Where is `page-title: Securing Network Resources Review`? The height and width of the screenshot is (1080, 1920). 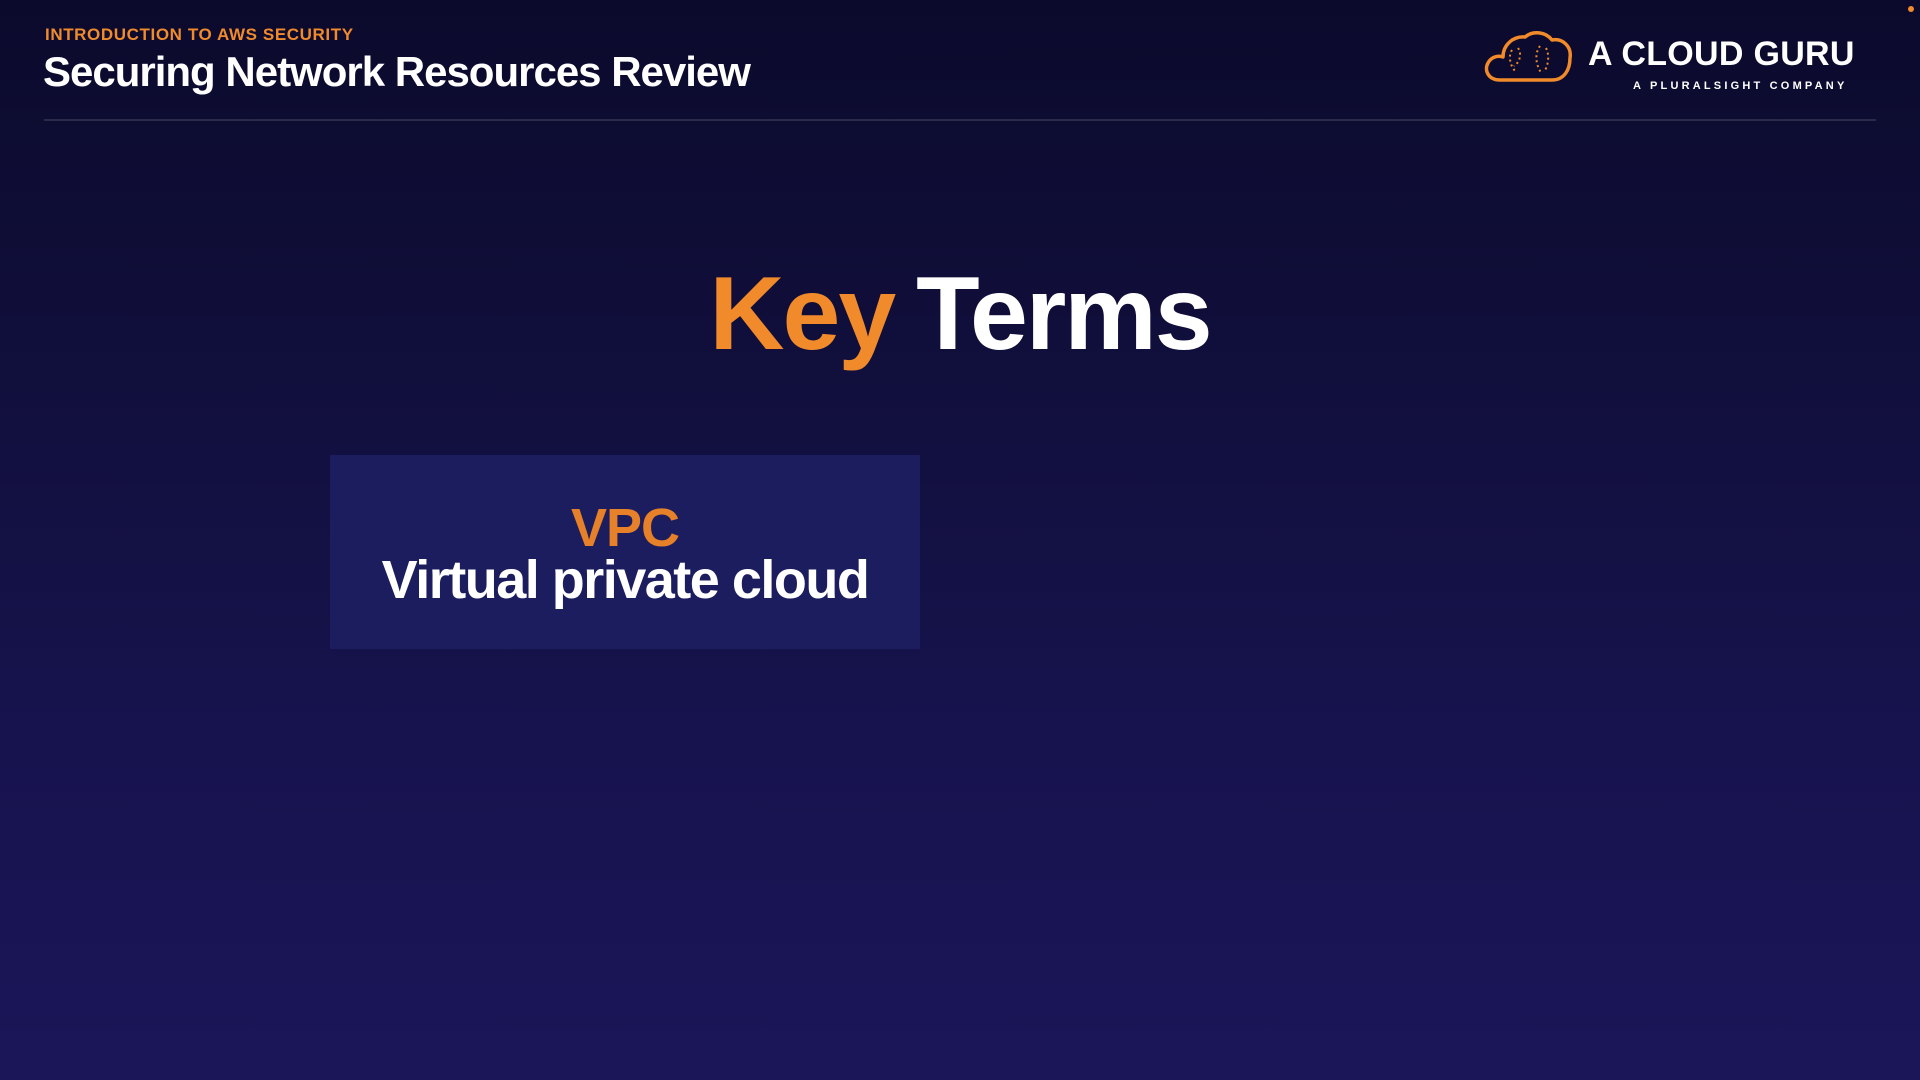
page-title: Securing Network Resources Review is located at coordinates (397, 71).